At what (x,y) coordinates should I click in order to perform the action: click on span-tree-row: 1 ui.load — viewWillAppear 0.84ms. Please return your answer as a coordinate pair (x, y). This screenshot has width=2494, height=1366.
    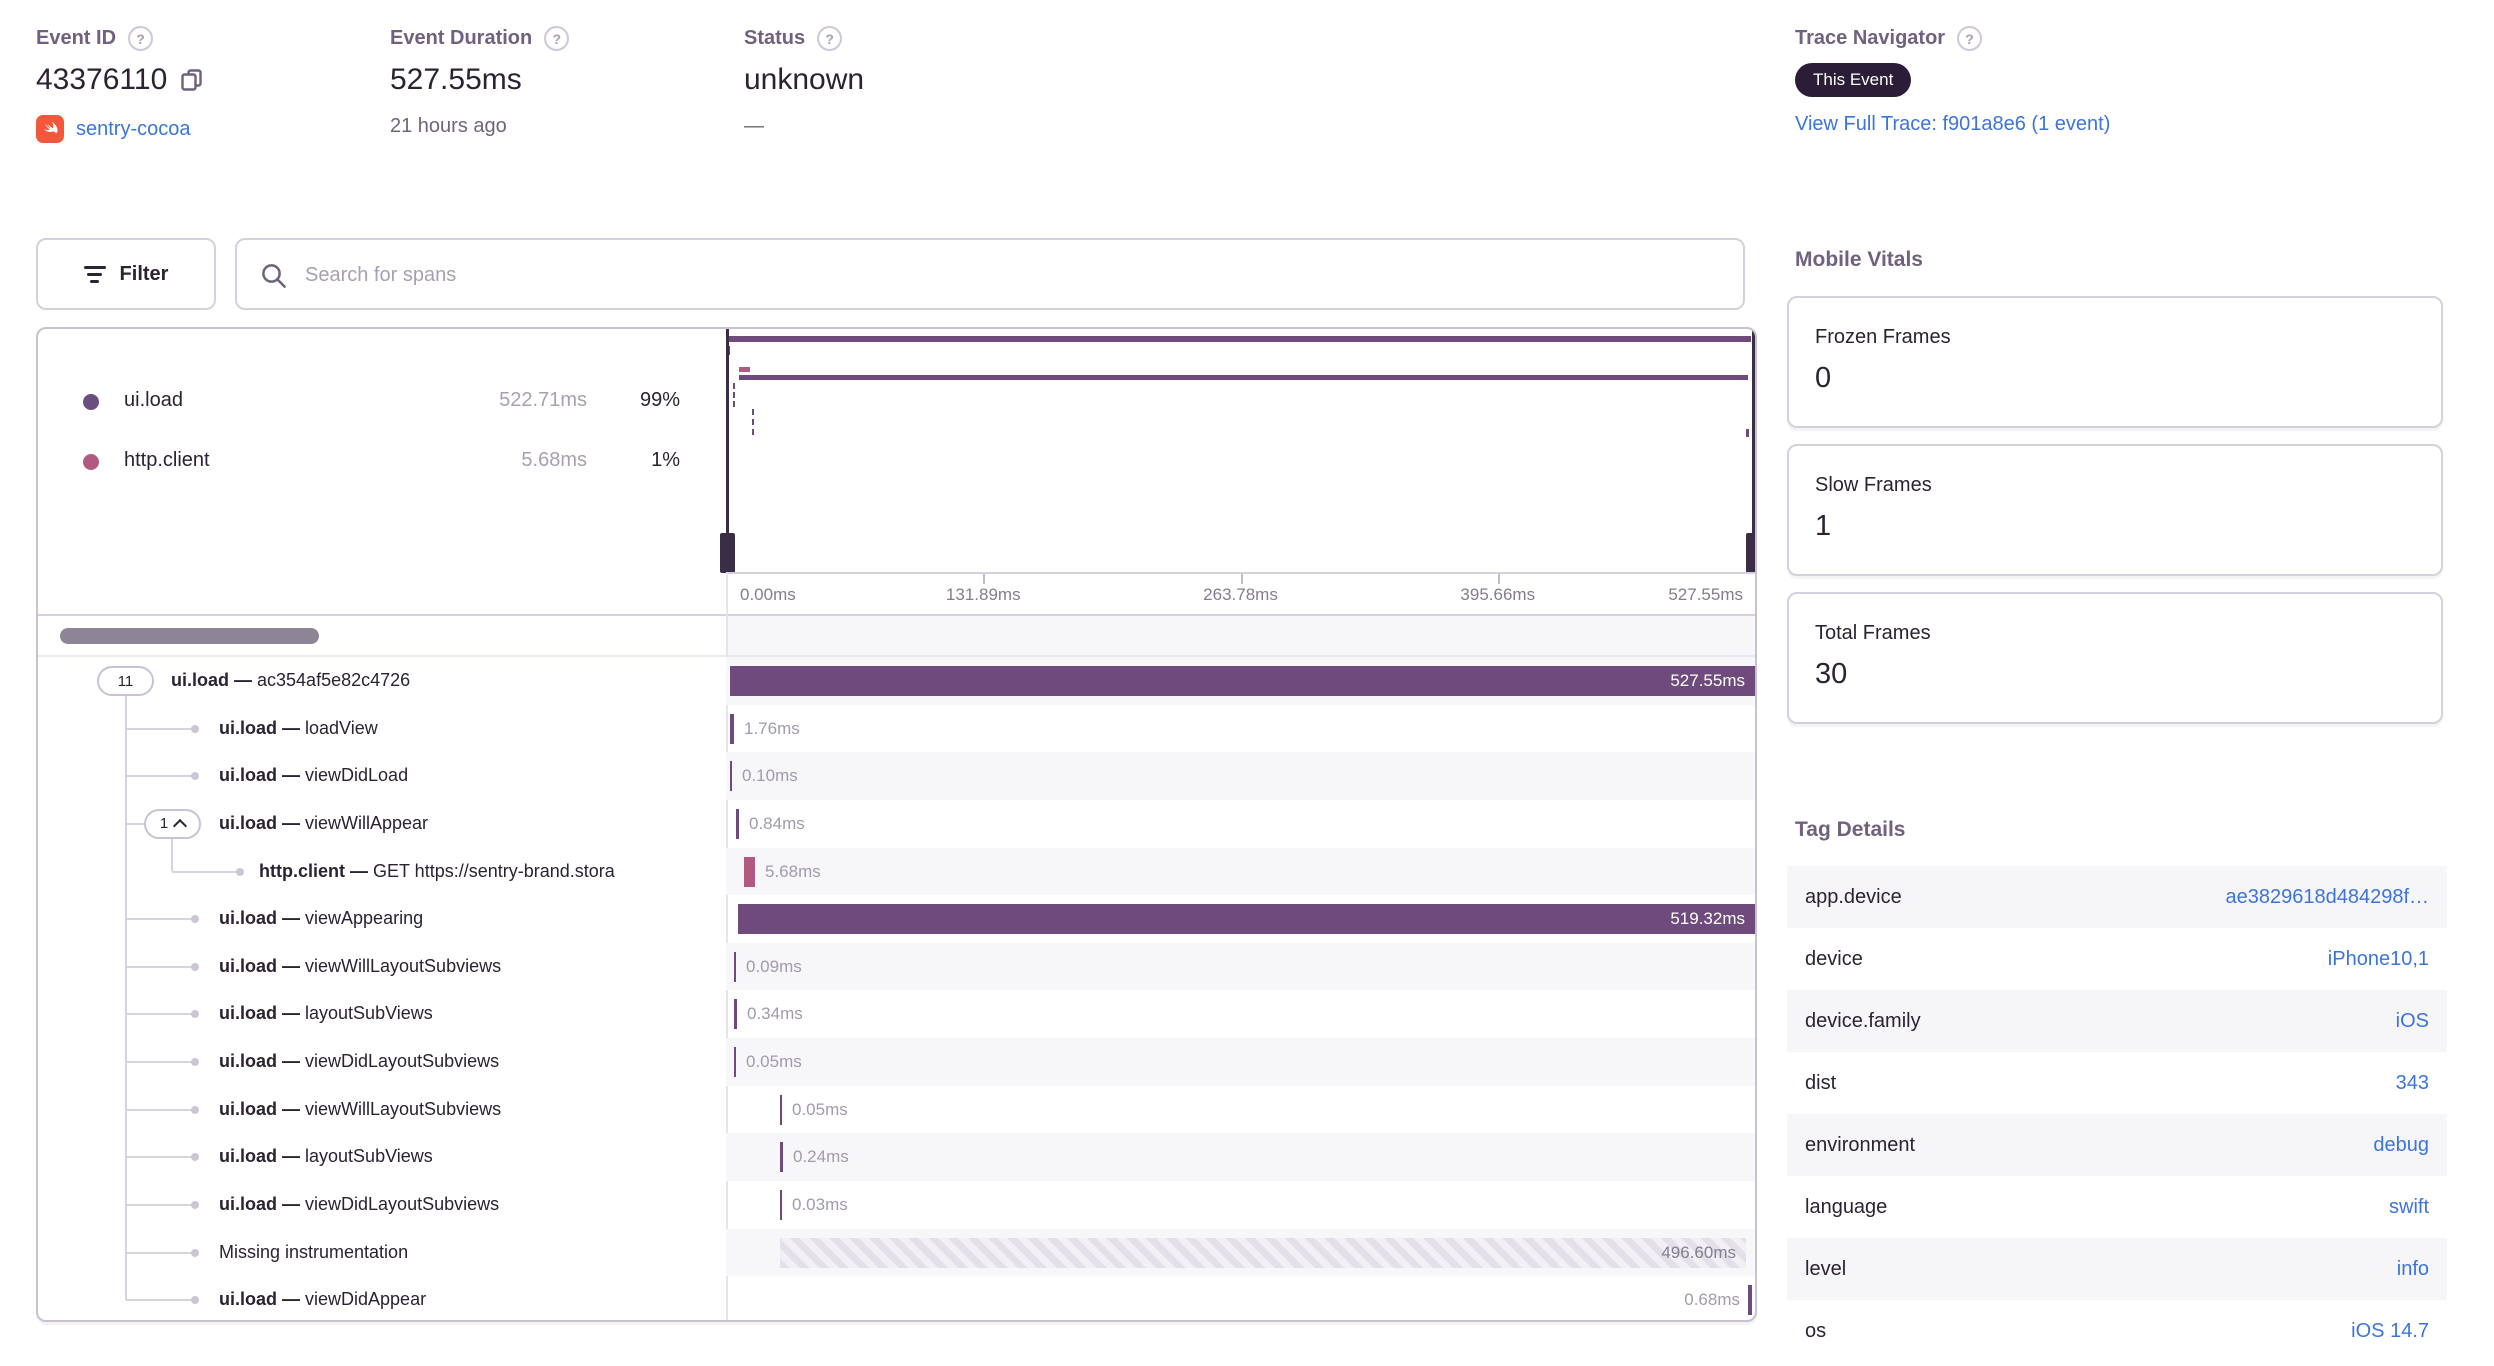
    Looking at the image, I should click on (896, 823).